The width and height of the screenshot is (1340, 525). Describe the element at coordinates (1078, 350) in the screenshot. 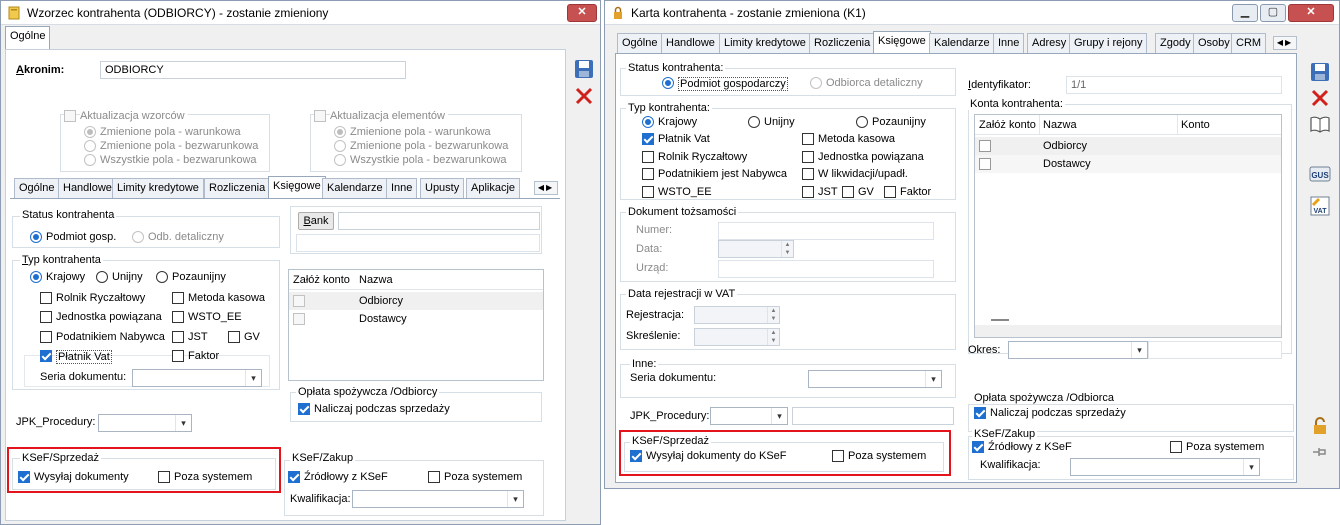

I see `okres-combo: ▾` at that location.